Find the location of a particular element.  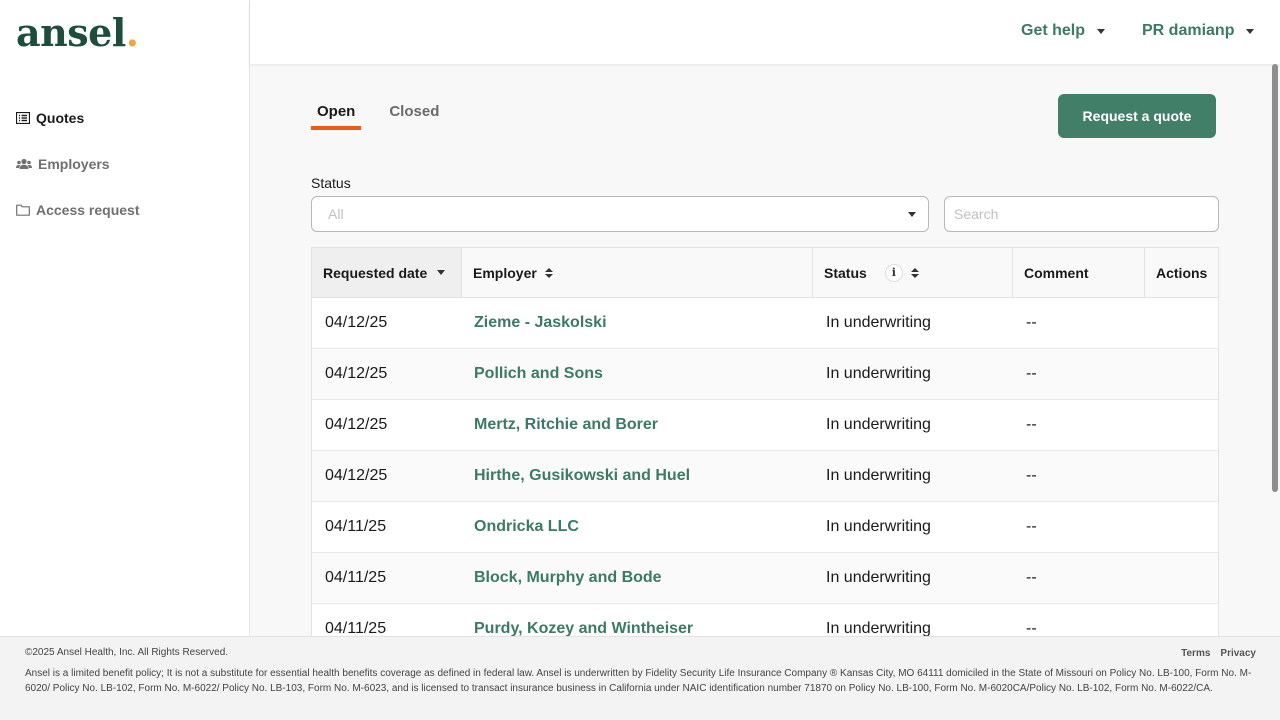

column-label: Employer is located at coordinates (505, 272).